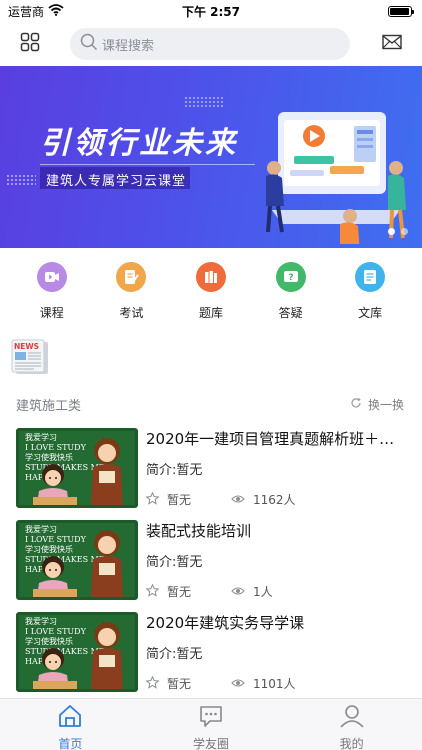 The width and height of the screenshot is (422, 750). I want to click on category-question-bank: 题库, so click(211, 296).